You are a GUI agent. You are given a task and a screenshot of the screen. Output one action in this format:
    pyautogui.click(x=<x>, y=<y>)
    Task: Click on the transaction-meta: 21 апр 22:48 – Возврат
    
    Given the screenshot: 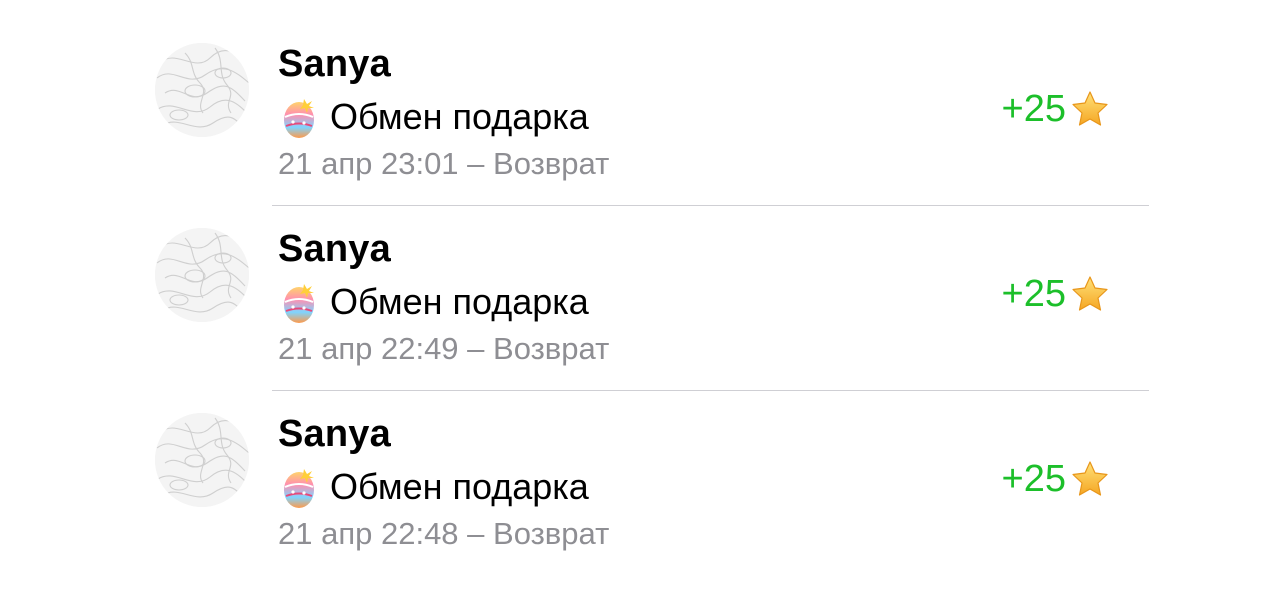 What is the action you would take?
    pyautogui.click(x=444, y=533)
    